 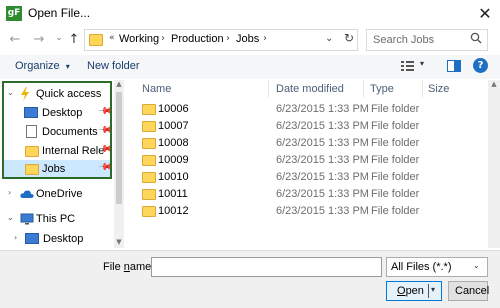 I want to click on nav-label: This PC, so click(x=56, y=219).